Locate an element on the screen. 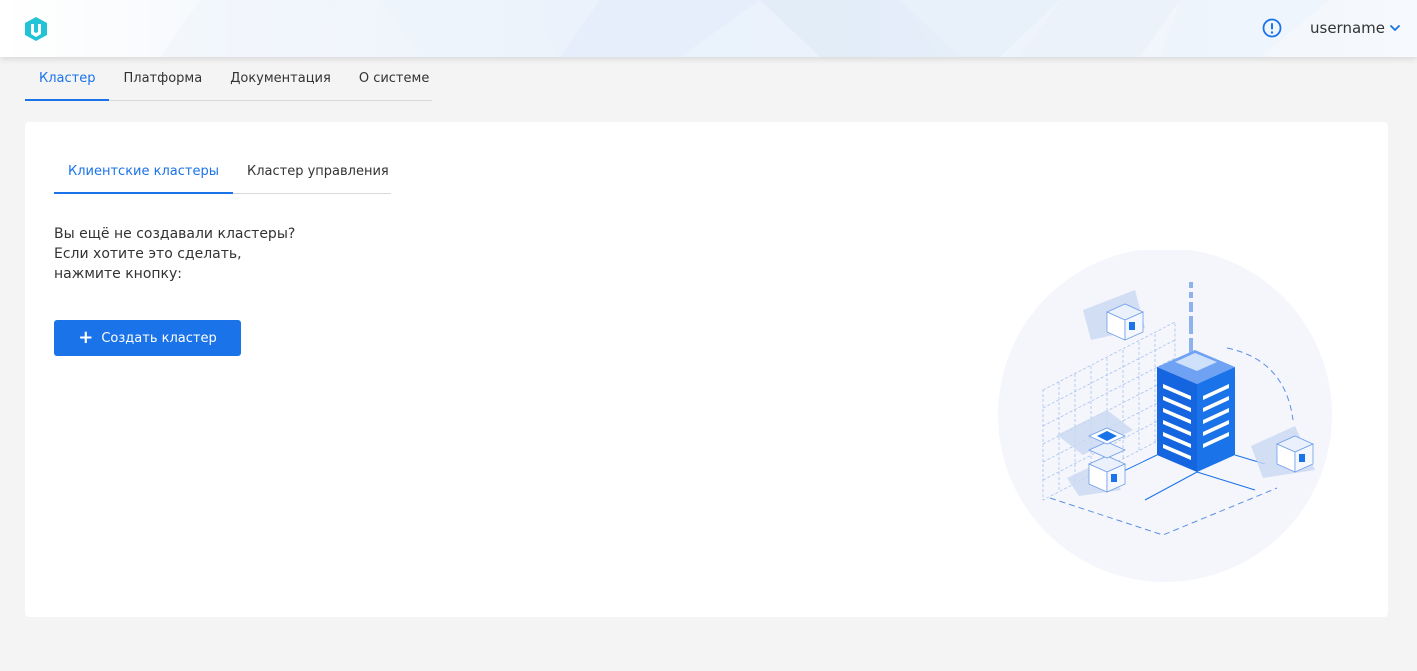 This screenshot has width=1417, height=671. cluster-sub-tabs: Клиентские кластеры Кластер управления is located at coordinates (222, 175).